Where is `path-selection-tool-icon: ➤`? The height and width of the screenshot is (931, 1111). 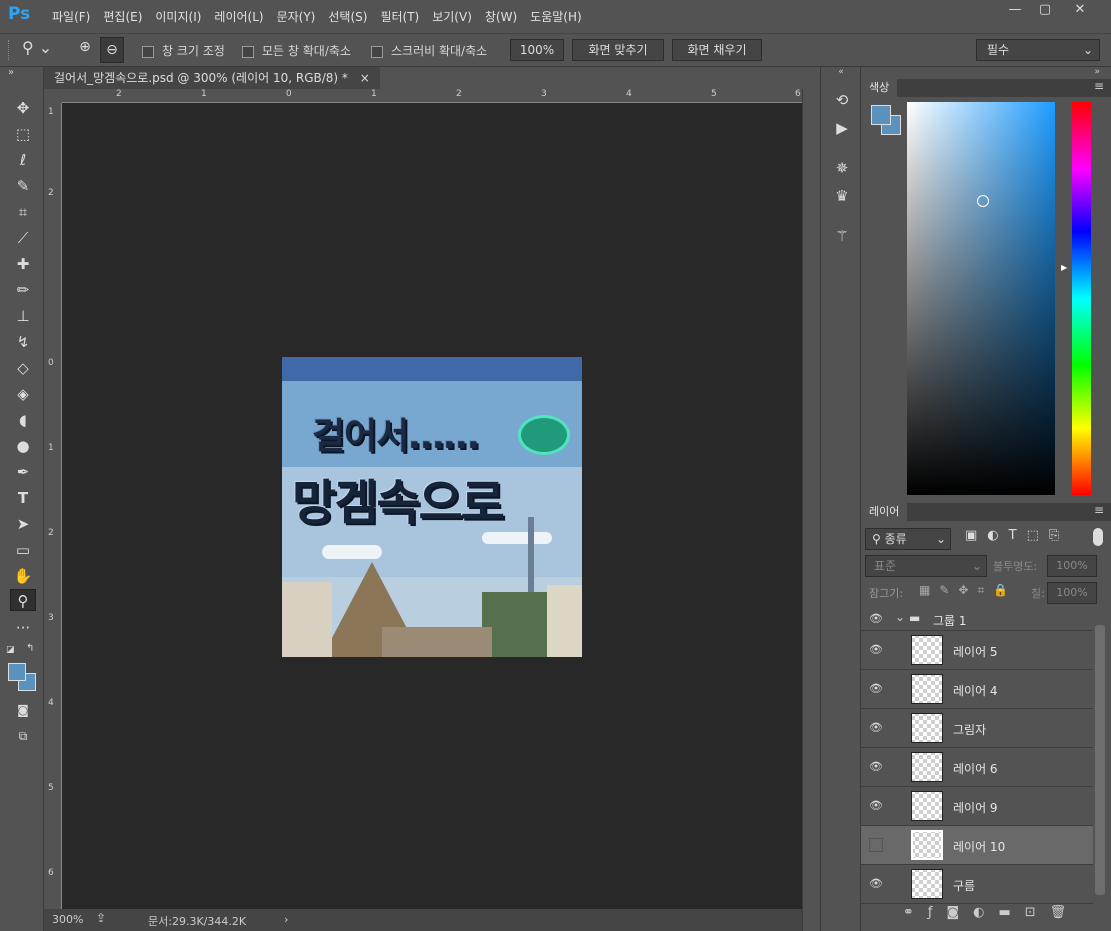
path-selection-tool-icon: ➤ is located at coordinates (23, 524).